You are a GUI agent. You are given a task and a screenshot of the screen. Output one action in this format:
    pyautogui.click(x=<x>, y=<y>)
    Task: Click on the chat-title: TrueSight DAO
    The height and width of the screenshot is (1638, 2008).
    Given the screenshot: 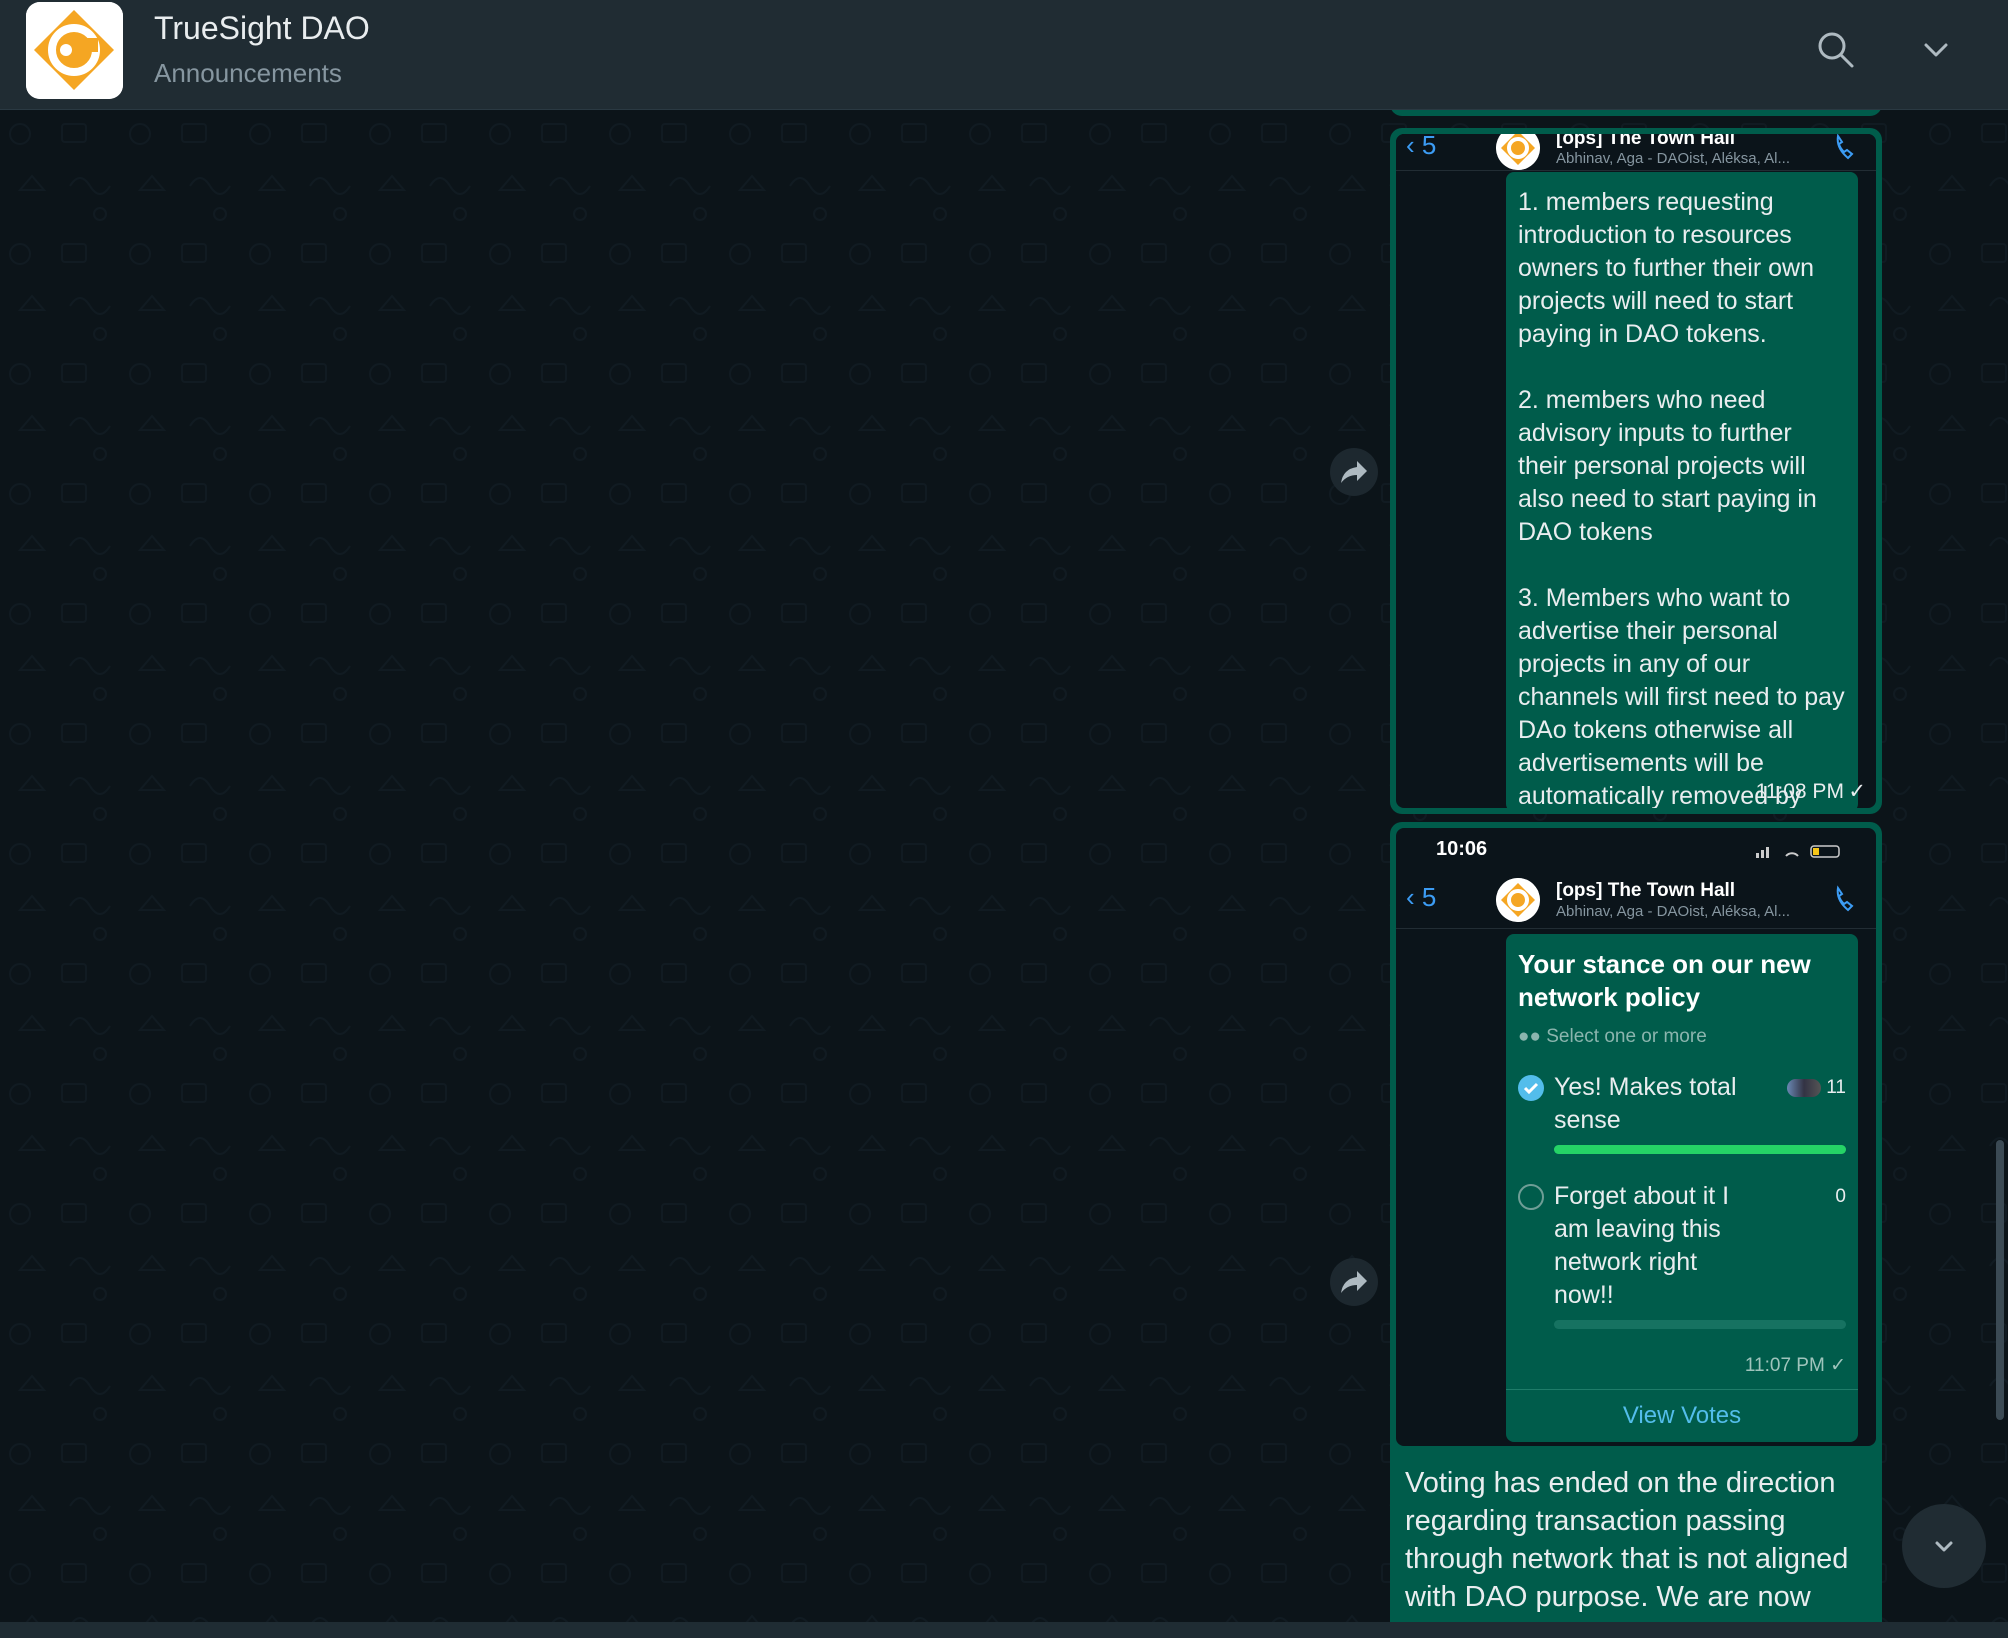 What is the action you would take?
    pyautogui.click(x=262, y=28)
    